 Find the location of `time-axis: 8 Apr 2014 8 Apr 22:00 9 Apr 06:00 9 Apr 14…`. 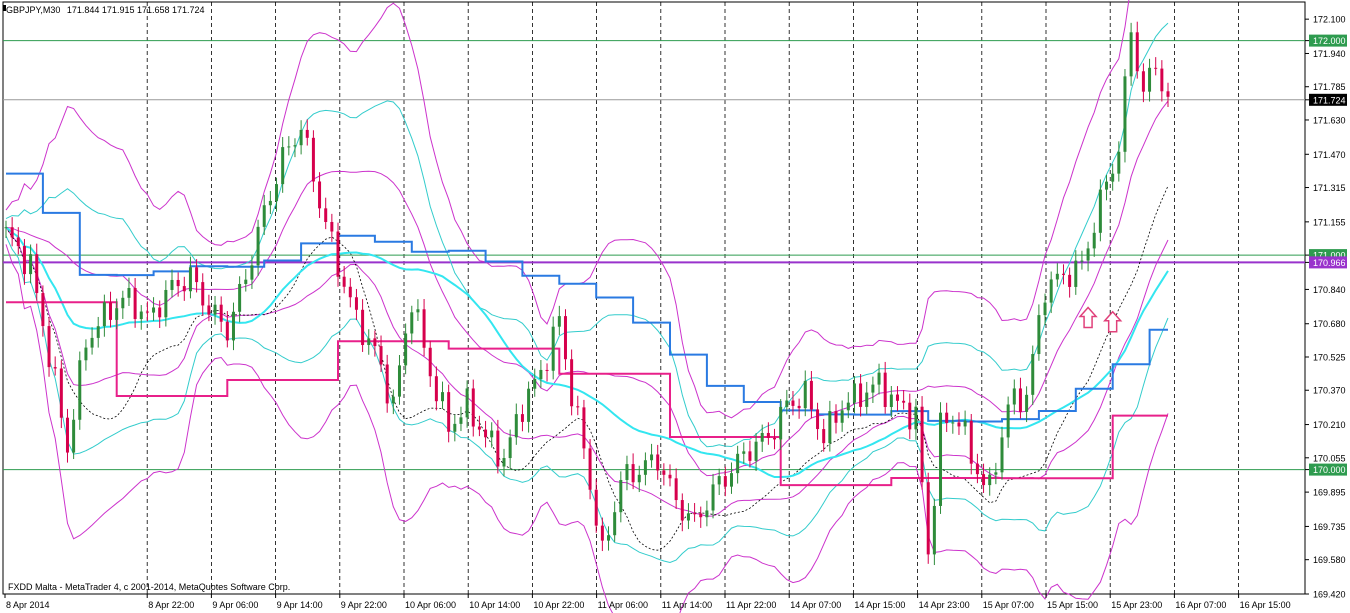

time-axis: 8 Apr 2014 8 Apr 22:00 9 Apr 06:00 9 Apr 14… is located at coordinates (647, 602).